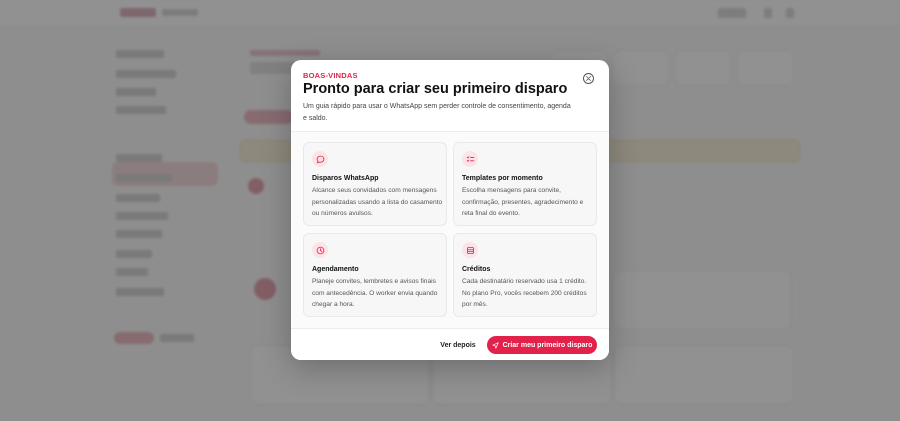 The width and height of the screenshot is (900, 421). What do you see at coordinates (458, 345) in the screenshot?
I see `see-later-button: Ver depois` at bounding box center [458, 345].